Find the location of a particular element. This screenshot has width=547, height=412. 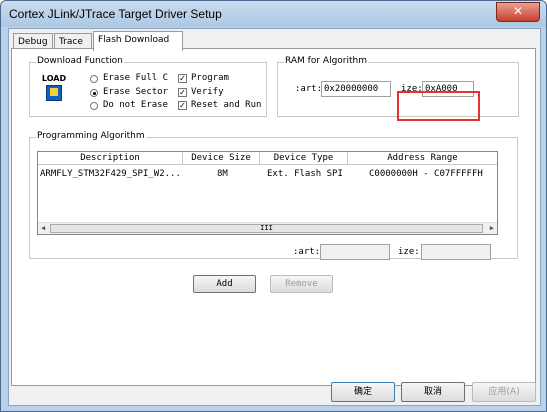

column-header-description: Description is located at coordinates (110, 158).